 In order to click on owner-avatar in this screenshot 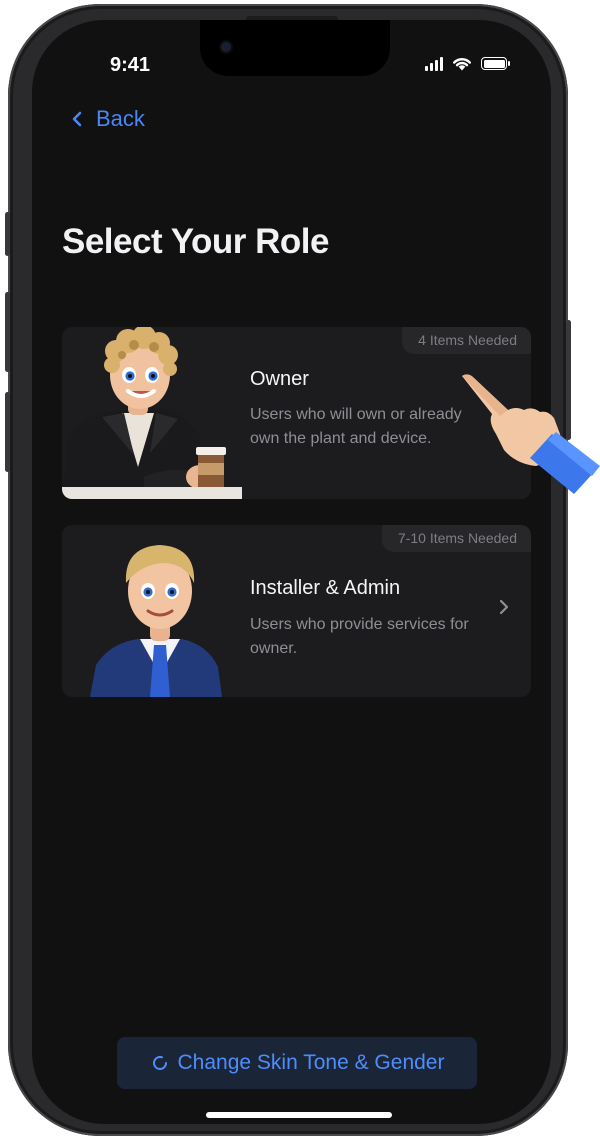, I will do `click(152, 413)`.